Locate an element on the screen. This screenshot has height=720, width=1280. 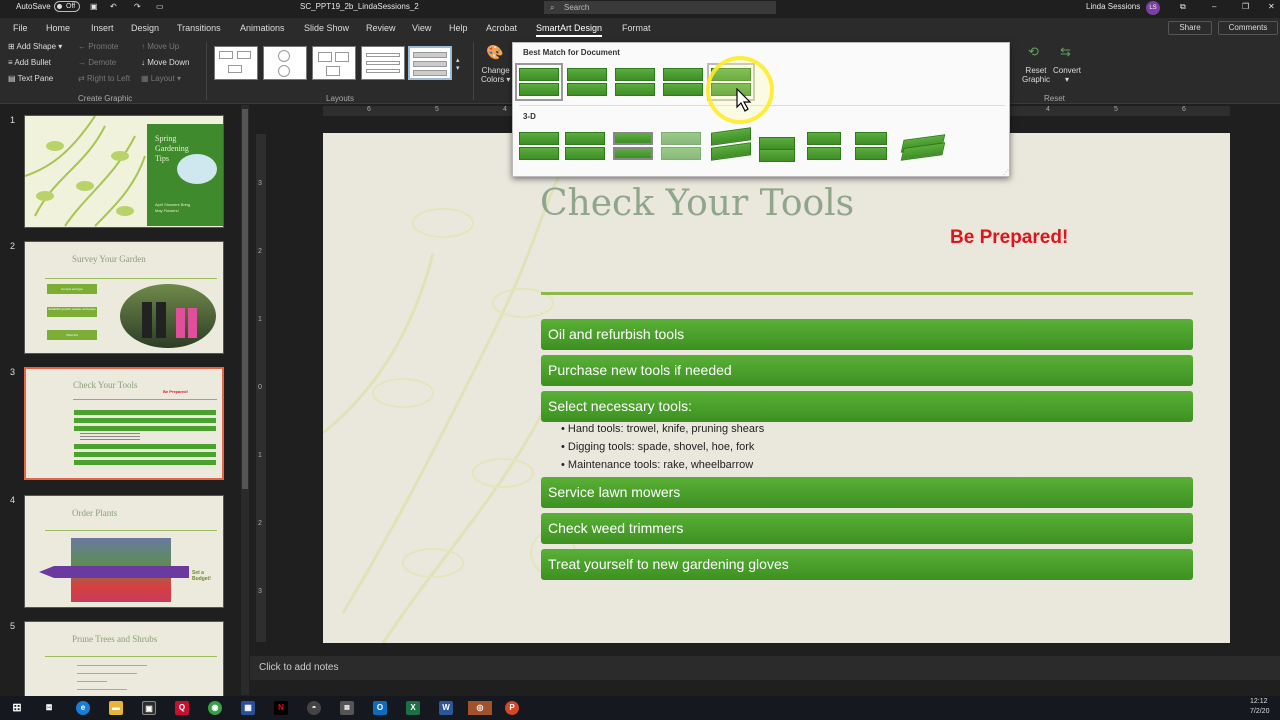
style-3d-powder is located at coordinates (681, 146).